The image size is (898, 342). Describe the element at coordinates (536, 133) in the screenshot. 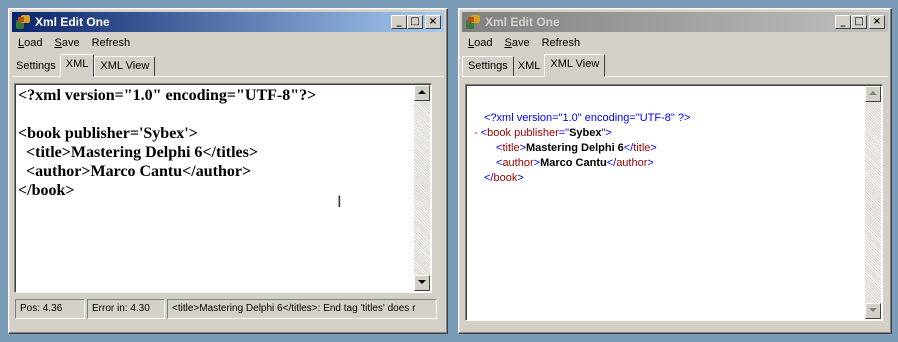

I see `attr-name: publisher` at that location.